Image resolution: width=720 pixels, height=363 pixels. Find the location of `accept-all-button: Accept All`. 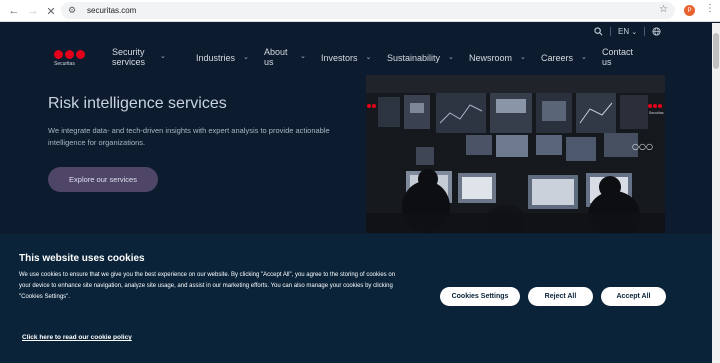

accept-all-button: Accept All is located at coordinates (633, 296).